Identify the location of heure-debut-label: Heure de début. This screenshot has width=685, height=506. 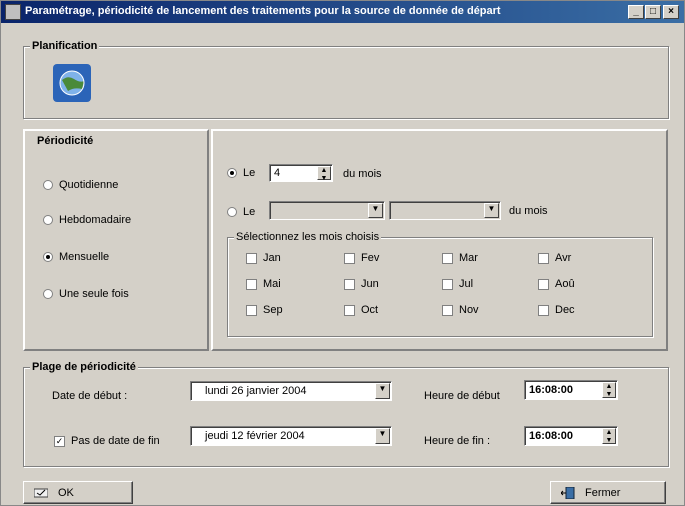
(462, 396).